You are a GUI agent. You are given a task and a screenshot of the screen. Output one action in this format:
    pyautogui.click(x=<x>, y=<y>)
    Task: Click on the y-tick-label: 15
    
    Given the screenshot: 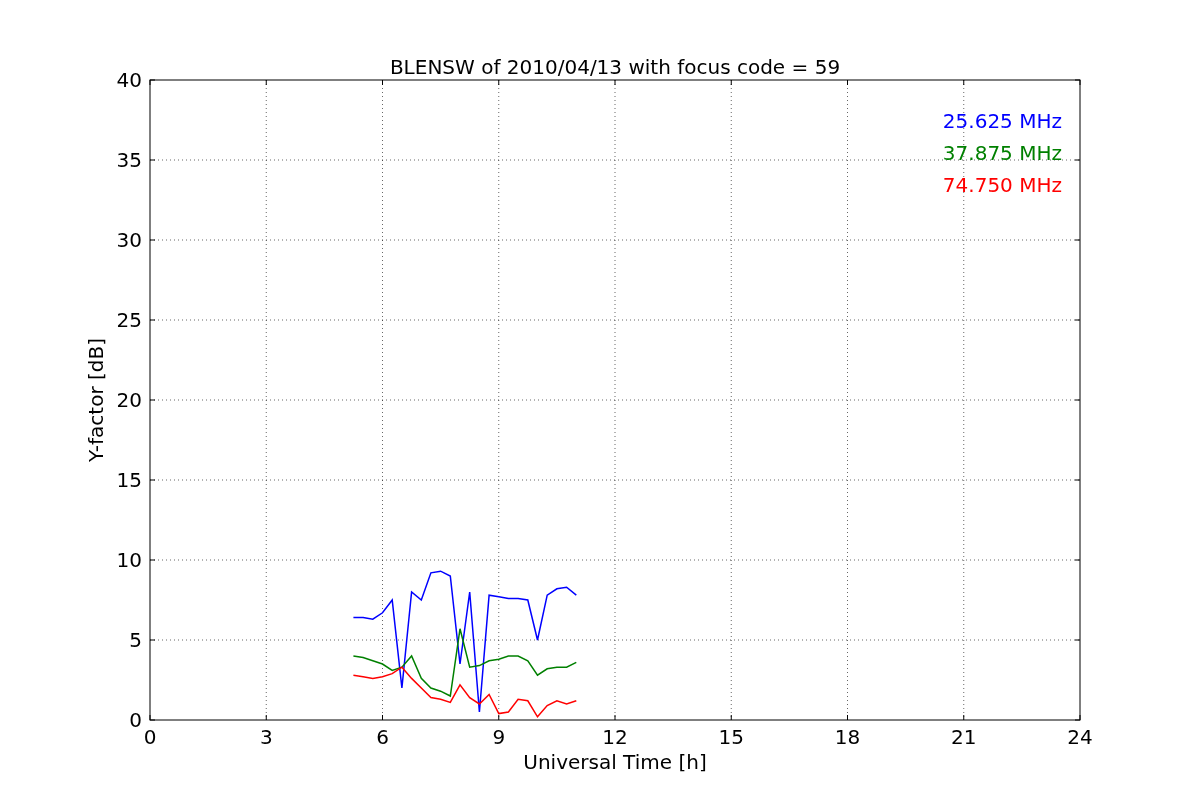 What is the action you would take?
    pyautogui.click(x=129, y=480)
    